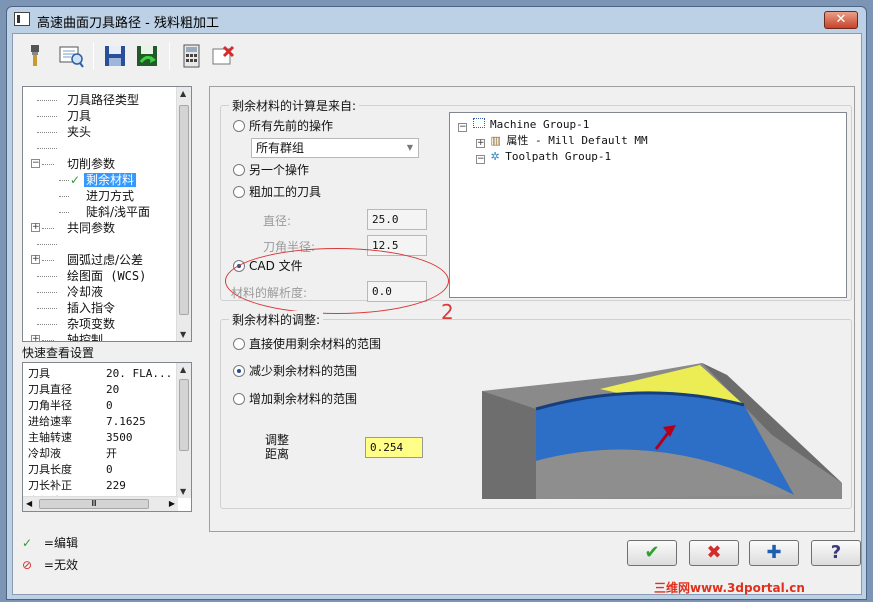 The image size is (873, 602). I want to click on tree-item-toolpath-type: 刀具路径类型, so click(88, 100).